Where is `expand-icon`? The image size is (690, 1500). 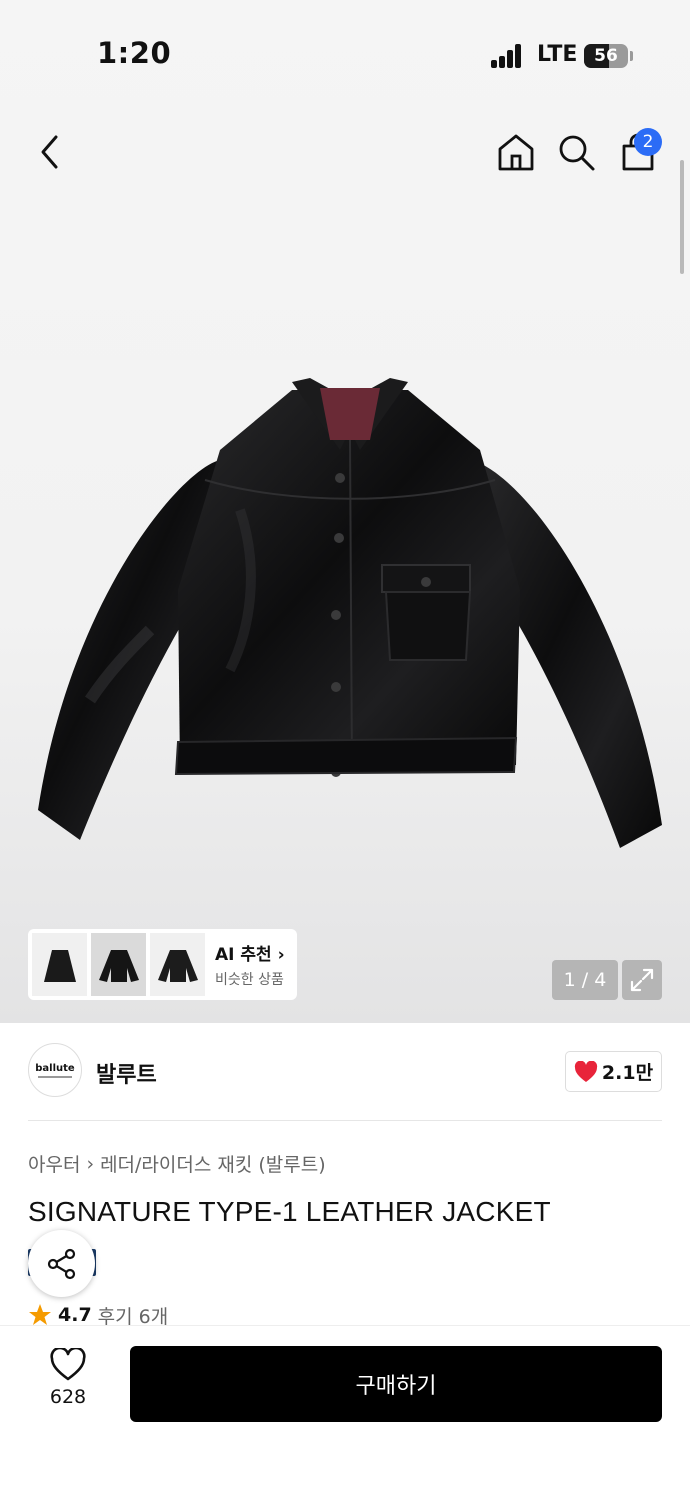 expand-icon is located at coordinates (642, 980).